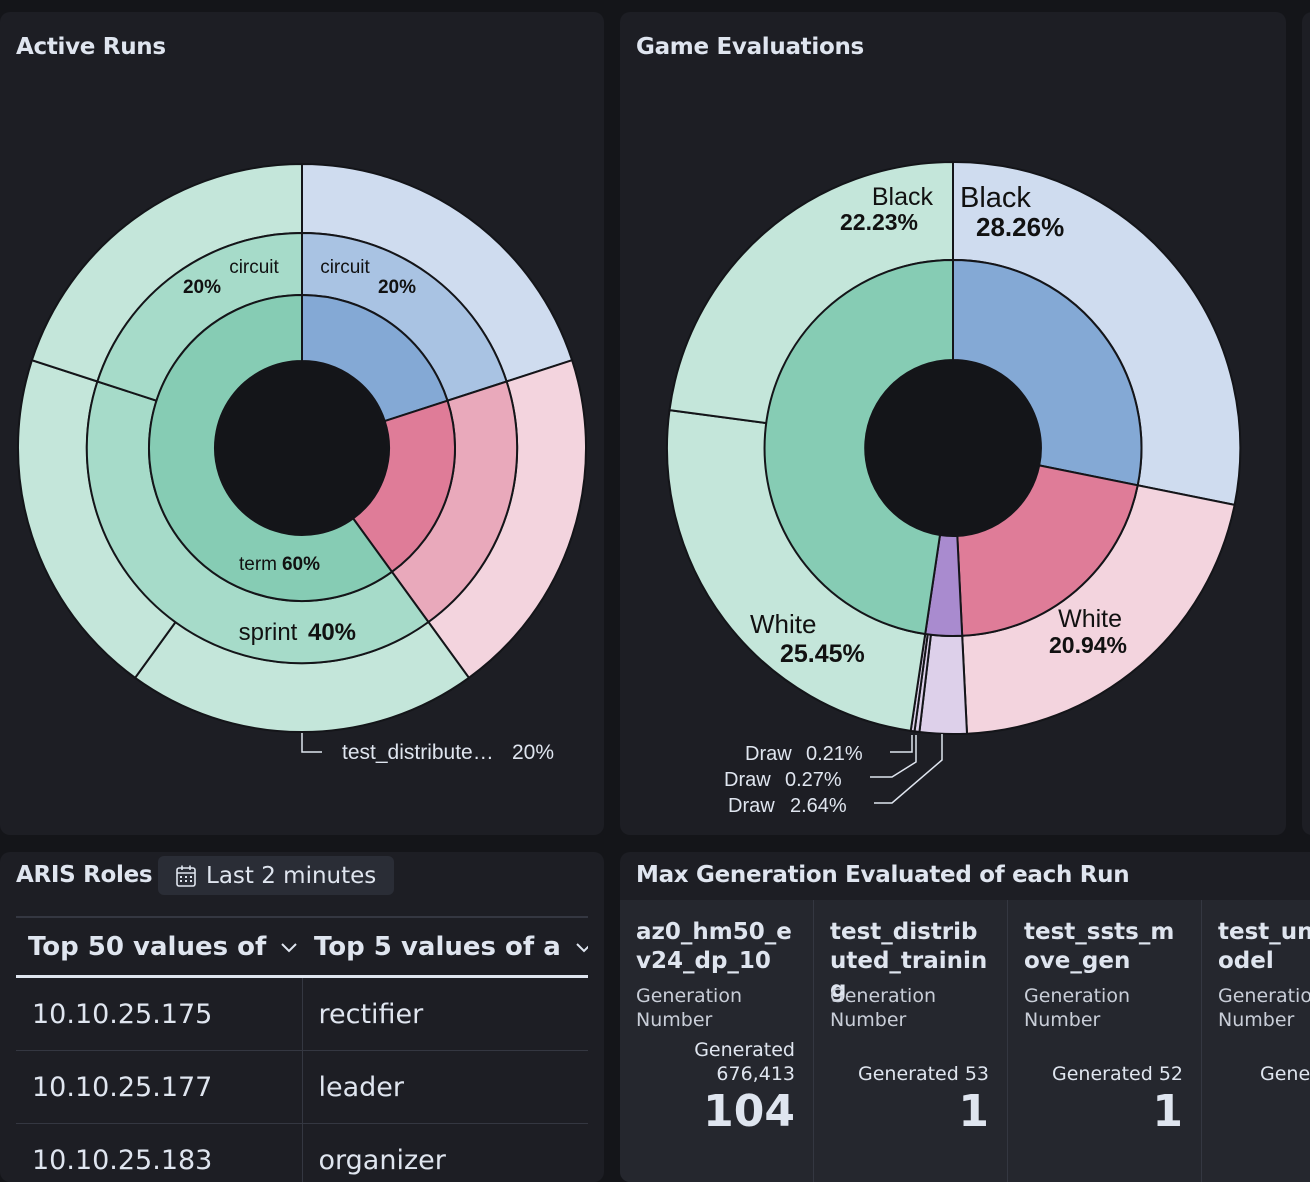 This screenshot has height=1182, width=1310. What do you see at coordinates (1264, 946) in the screenshot?
I see `metric-title: test_unet_model` at bounding box center [1264, 946].